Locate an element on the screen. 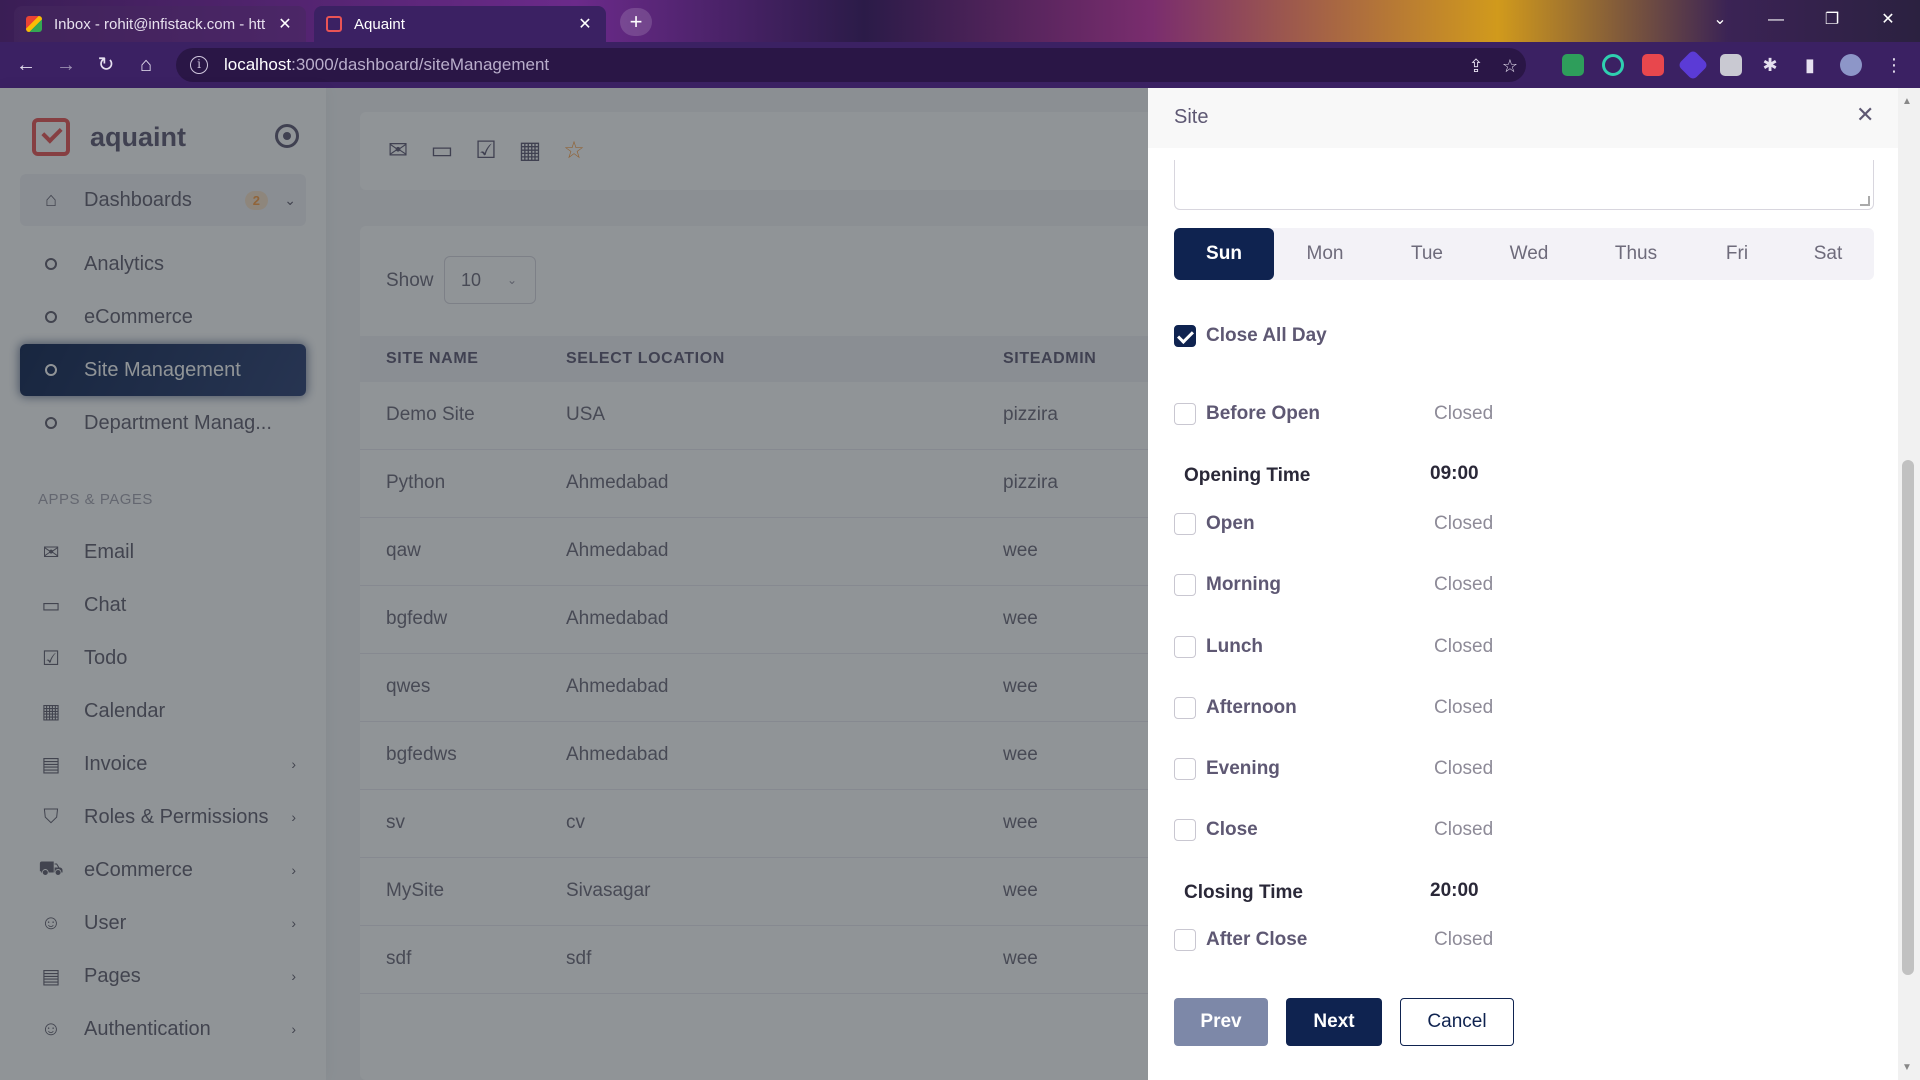  before-open-label: Before Open is located at coordinates (1263, 413).